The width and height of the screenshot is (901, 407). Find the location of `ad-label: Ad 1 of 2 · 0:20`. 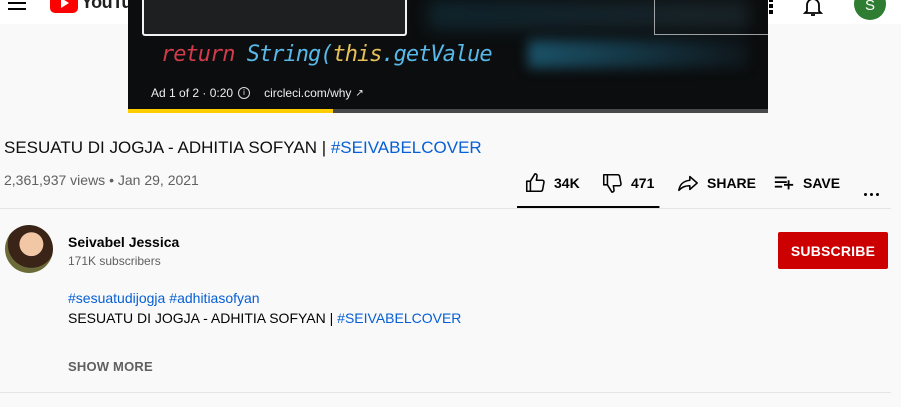

ad-label: Ad 1 of 2 · 0:20 is located at coordinates (192, 93).